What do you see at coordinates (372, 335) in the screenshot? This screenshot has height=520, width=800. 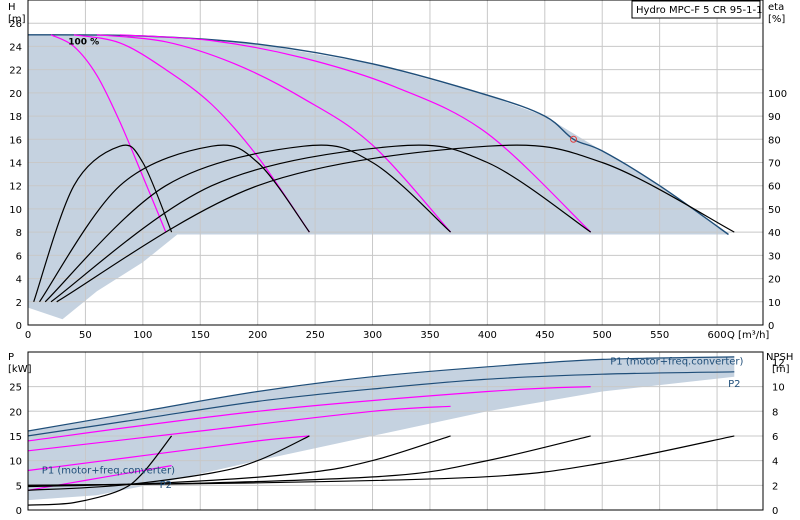 I see `x-tick-label: 300` at bounding box center [372, 335].